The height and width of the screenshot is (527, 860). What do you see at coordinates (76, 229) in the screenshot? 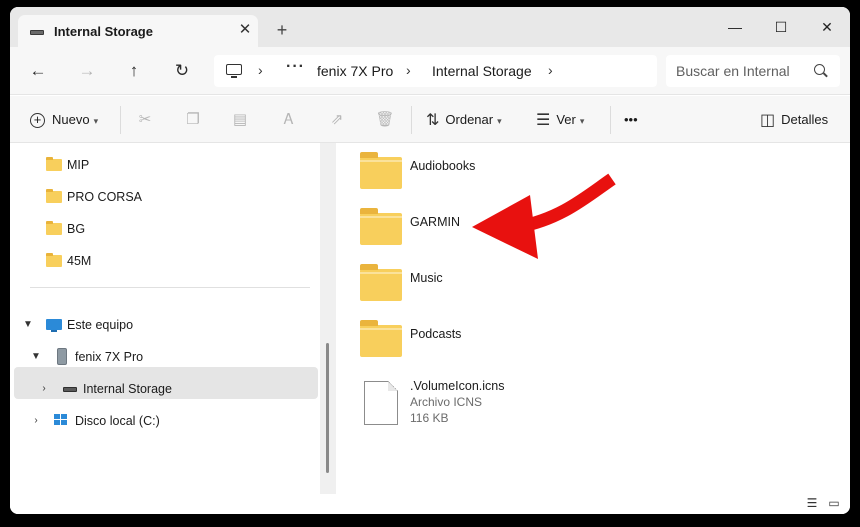
I see `sidebar-item-label: BG` at bounding box center [76, 229].